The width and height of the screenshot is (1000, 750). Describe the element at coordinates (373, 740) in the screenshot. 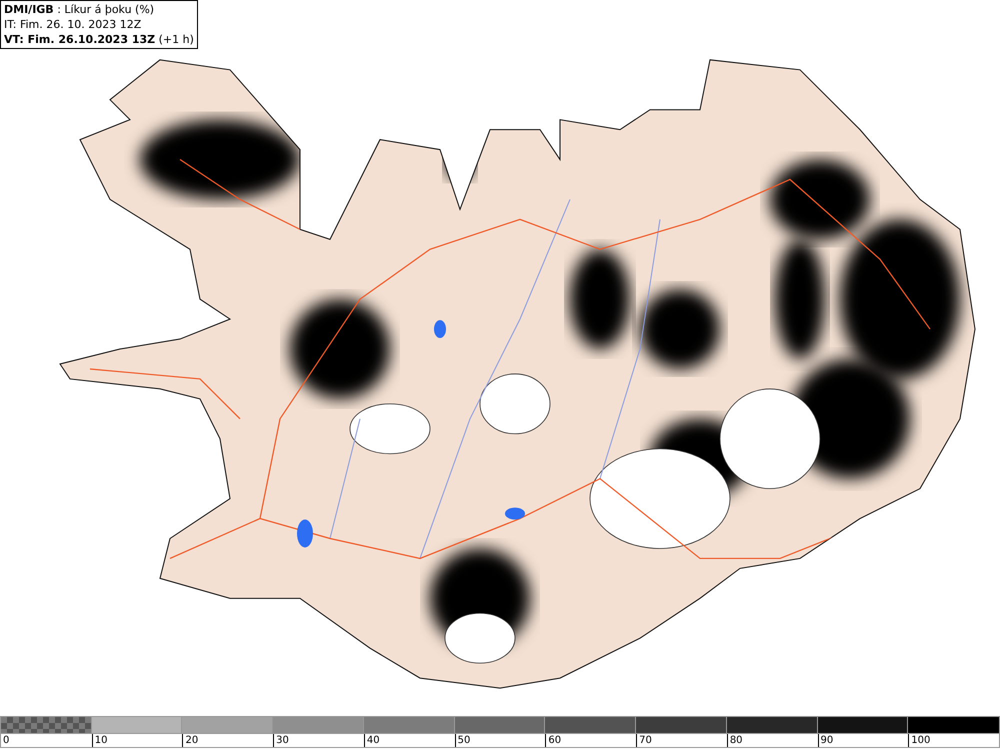

I see `legend-tick-label: 40` at that location.